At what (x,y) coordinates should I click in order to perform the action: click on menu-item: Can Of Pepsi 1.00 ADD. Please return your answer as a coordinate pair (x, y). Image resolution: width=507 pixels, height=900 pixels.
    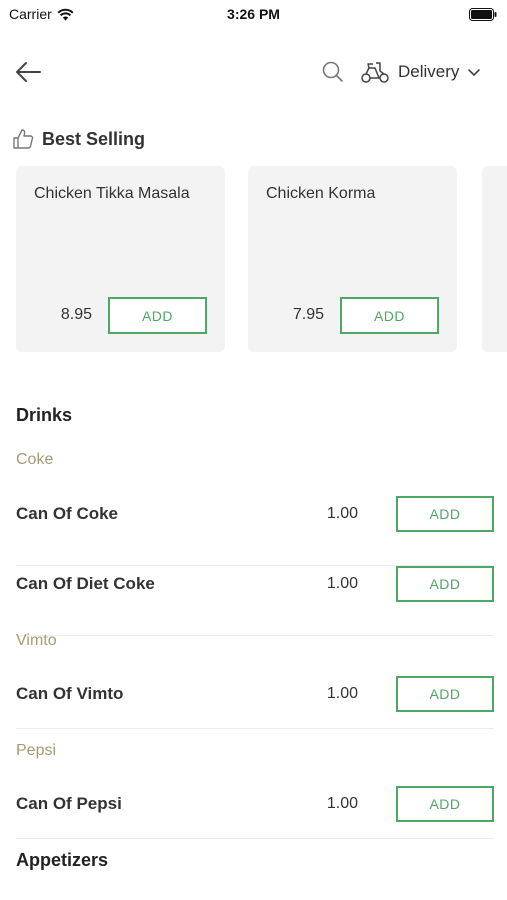
    Looking at the image, I should click on (255, 812).